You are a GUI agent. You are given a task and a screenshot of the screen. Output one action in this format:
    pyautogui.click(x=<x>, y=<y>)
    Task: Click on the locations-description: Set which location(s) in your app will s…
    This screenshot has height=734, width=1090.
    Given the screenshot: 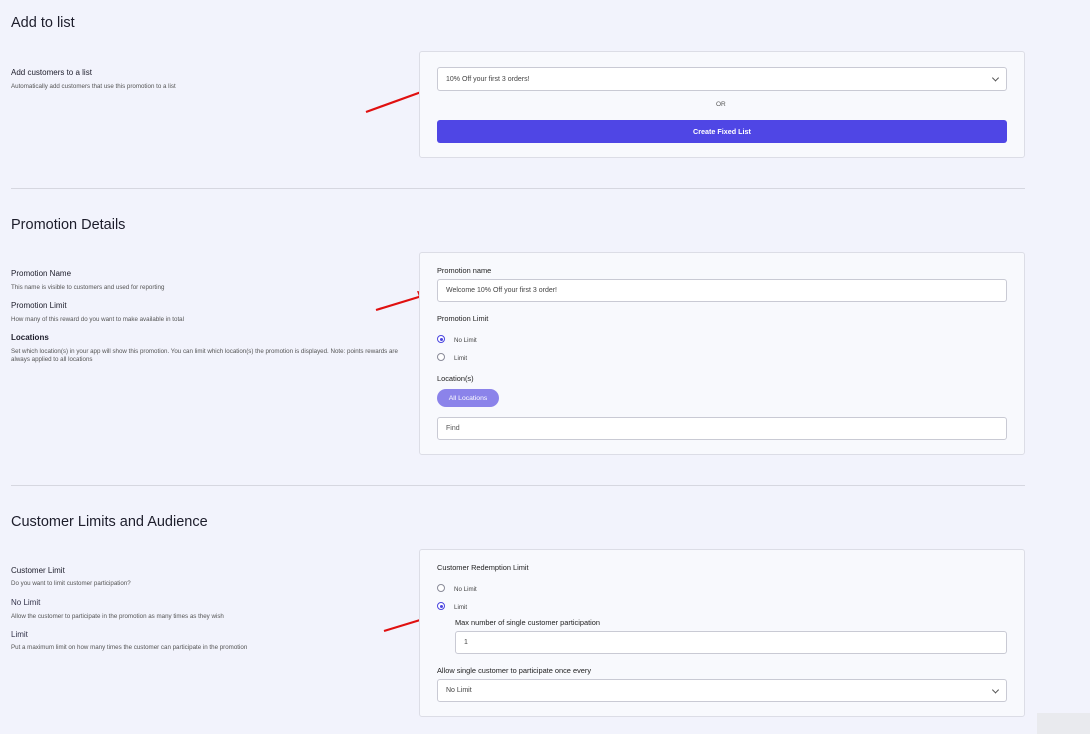 What is the action you would take?
    pyautogui.click(x=204, y=355)
    